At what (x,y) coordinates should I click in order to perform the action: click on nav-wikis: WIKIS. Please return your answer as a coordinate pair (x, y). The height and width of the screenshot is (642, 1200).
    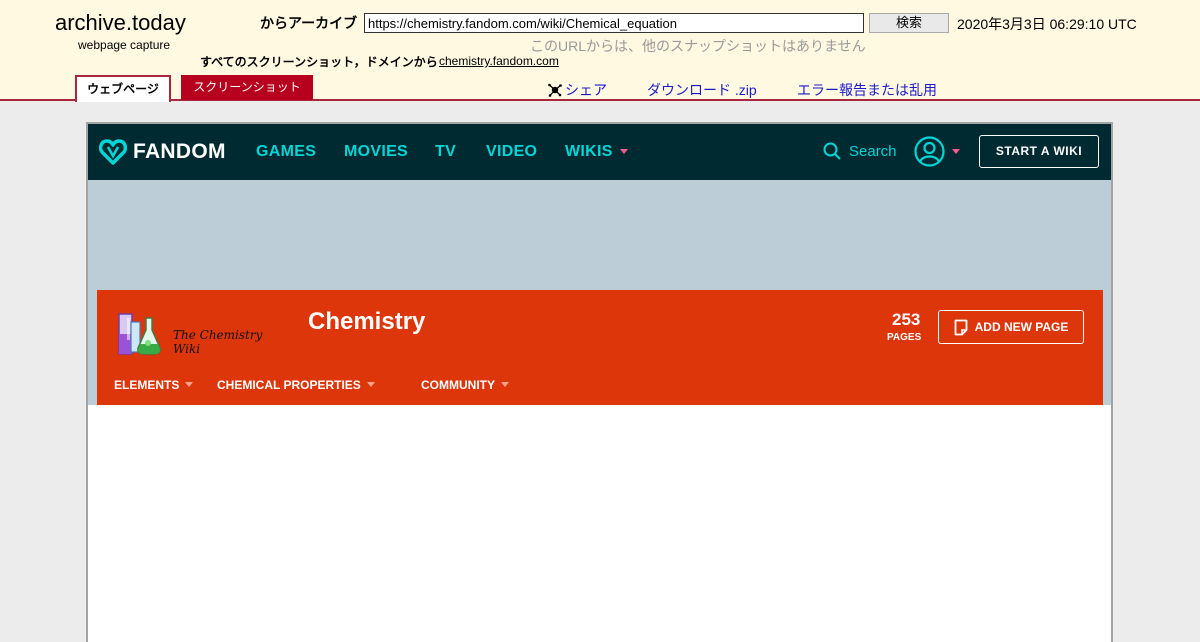
    Looking at the image, I should click on (596, 152).